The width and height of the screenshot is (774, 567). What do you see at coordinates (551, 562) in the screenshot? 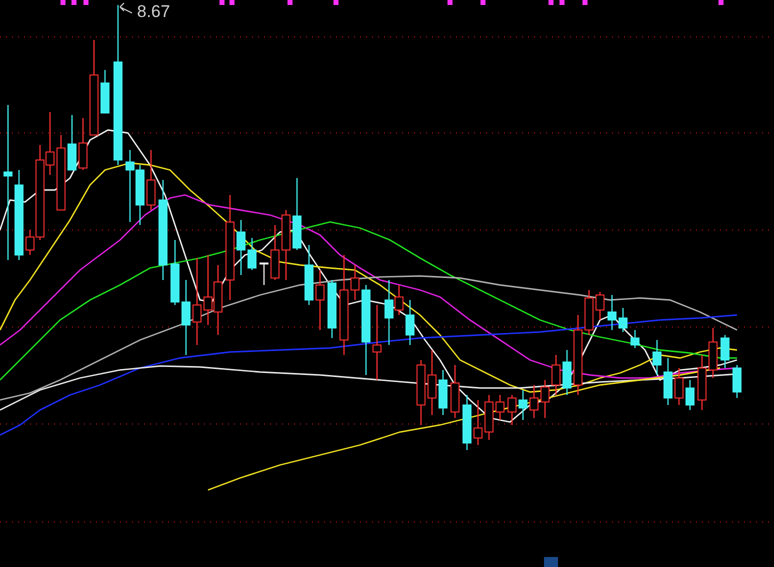
I see `info-badge-icon` at bounding box center [551, 562].